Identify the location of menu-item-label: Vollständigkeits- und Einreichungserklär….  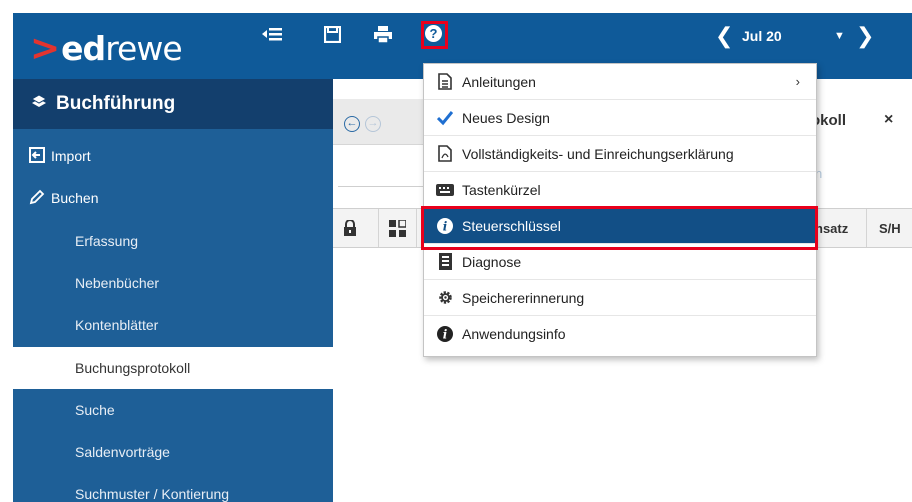
(598, 153).